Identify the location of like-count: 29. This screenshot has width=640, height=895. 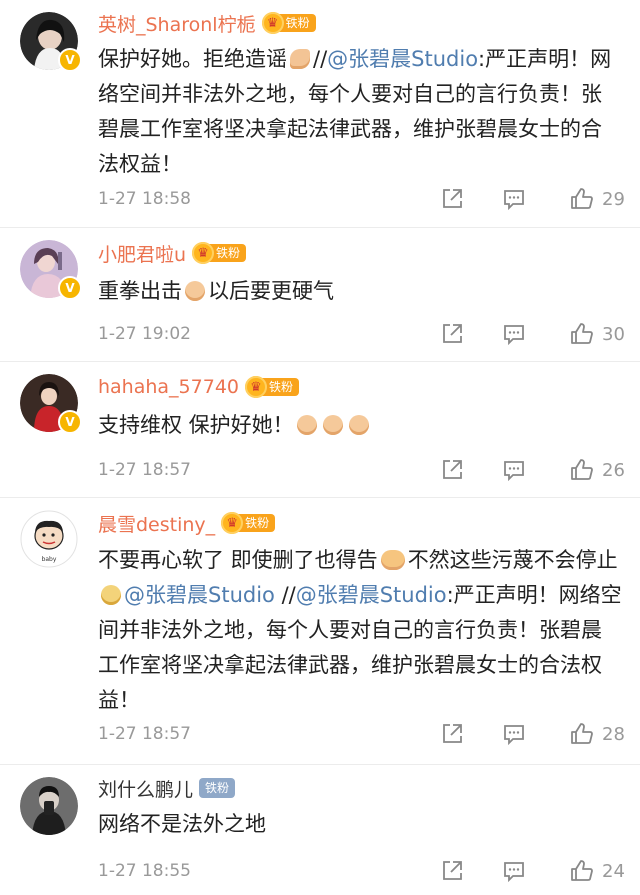
(613, 199).